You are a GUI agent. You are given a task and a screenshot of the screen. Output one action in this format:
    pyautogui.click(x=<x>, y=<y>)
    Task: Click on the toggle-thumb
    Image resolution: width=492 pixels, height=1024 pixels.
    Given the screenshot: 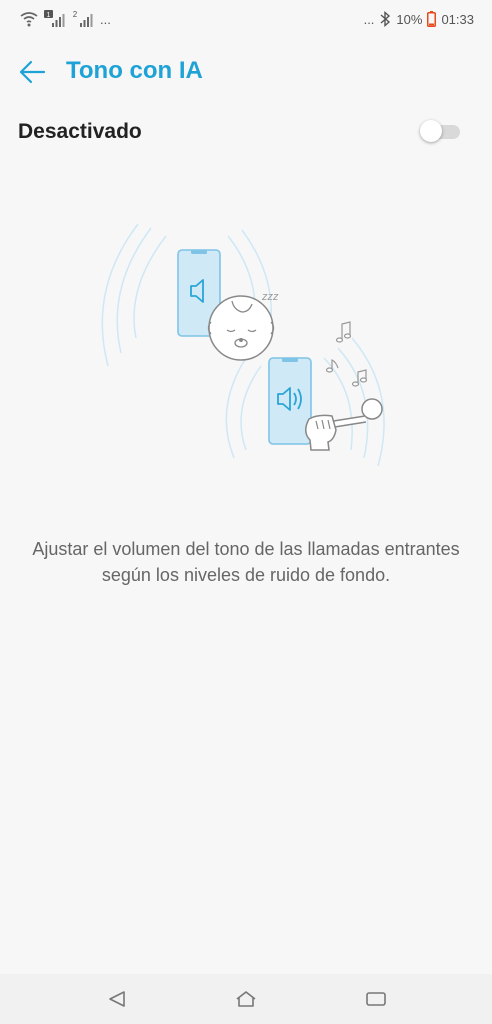 What is the action you would take?
    pyautogui.click(x=431, y=131)
    